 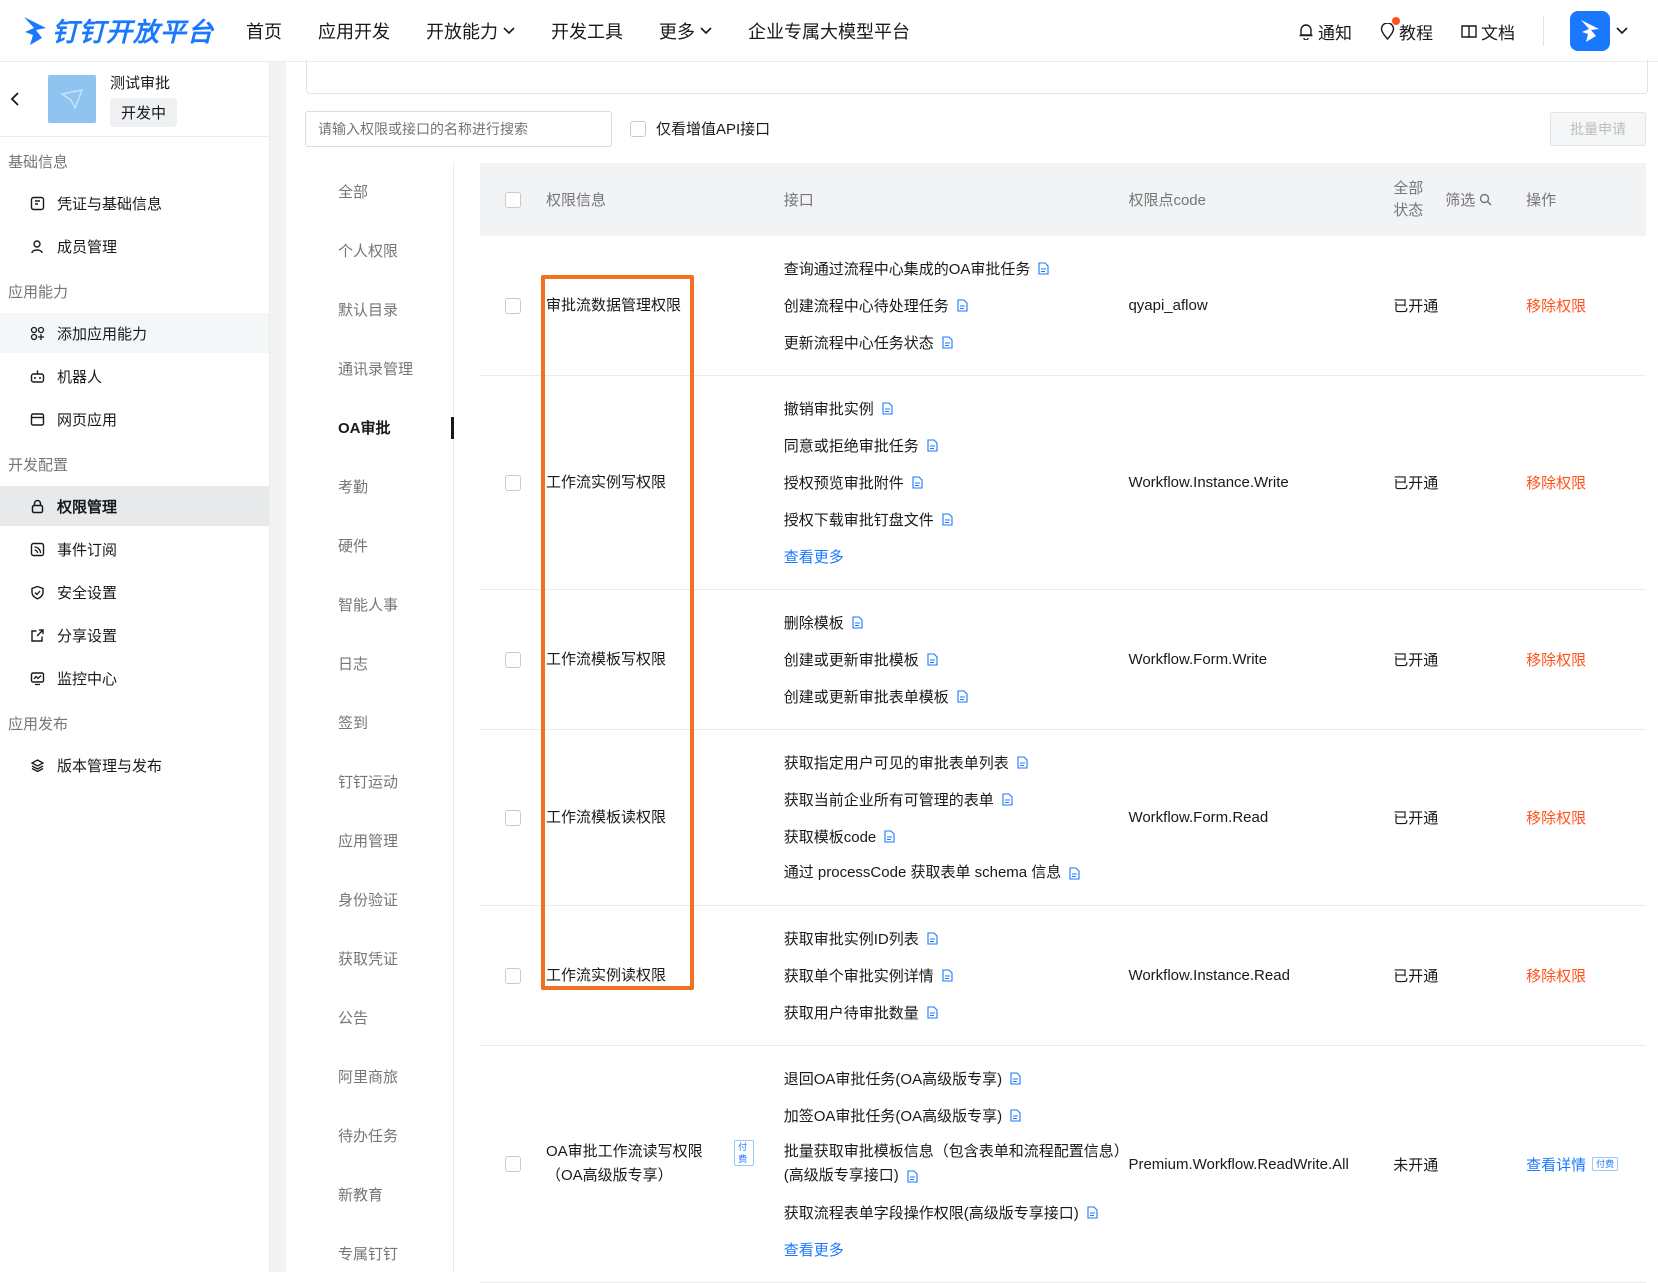 I want to click on api-link: 获取模板code, so click(x=956, y=836).